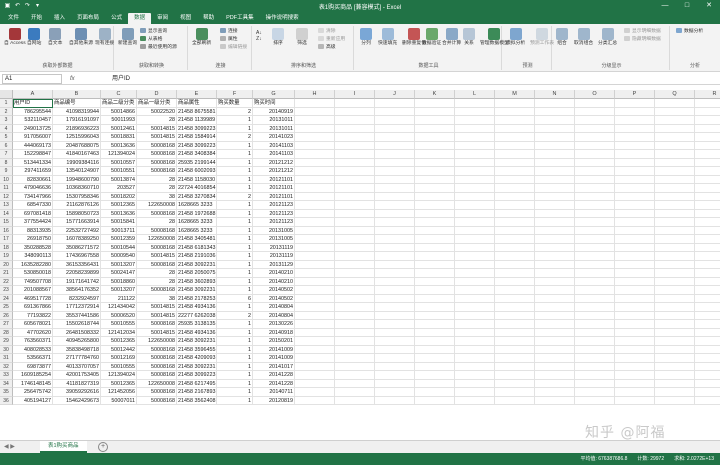 The image size is (720, 465). What do you see at coordinates (77, 400) in the screenshot?
I see `data-cell: 15462429673` at bounding box center [77, 400].